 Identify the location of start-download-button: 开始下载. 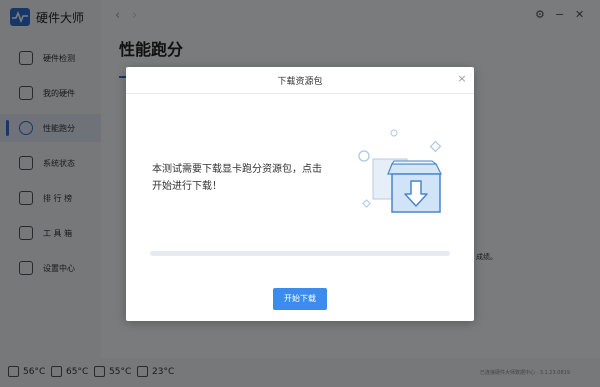
(300, 299).